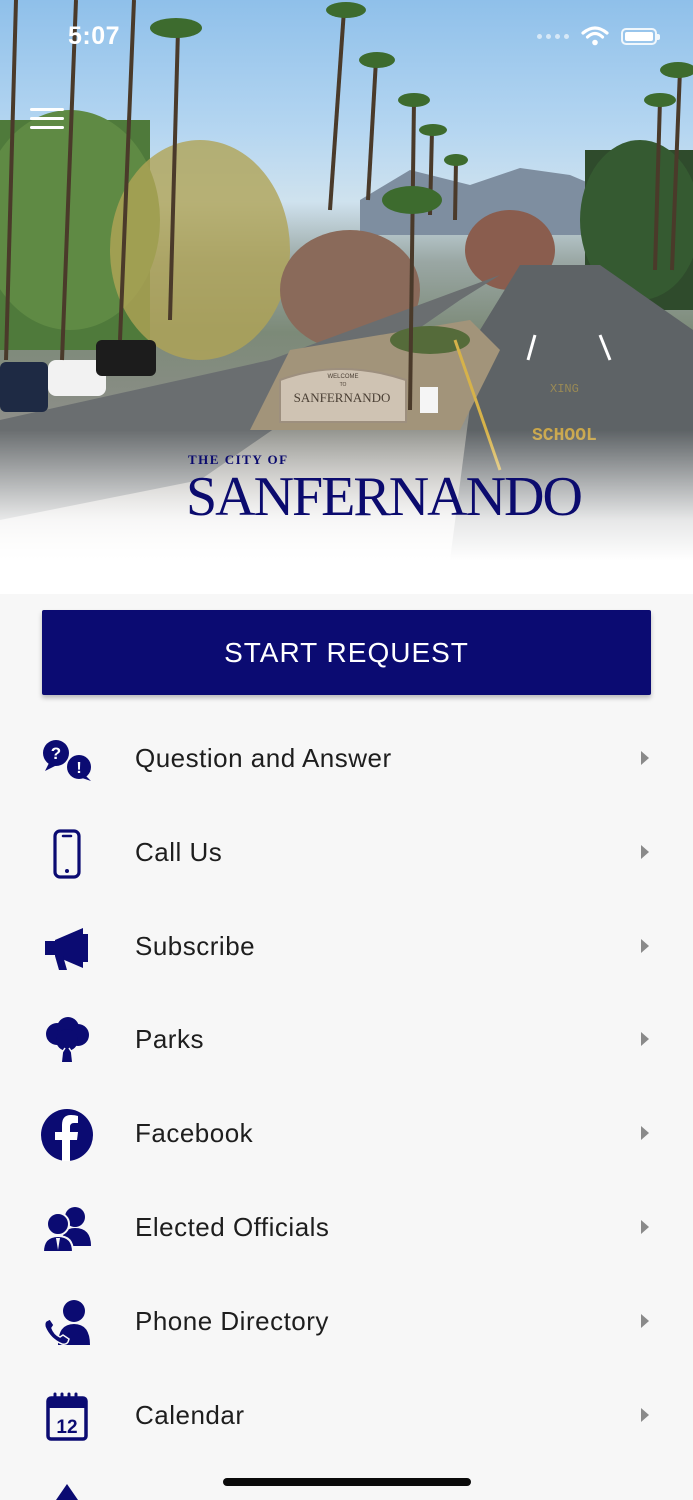 The height and width of the screenshot is (1500, 693). What do you see at coordinates (94, 36) in the screenshot?
I see `status-time: 5:07` at bounding box center [94, 36].